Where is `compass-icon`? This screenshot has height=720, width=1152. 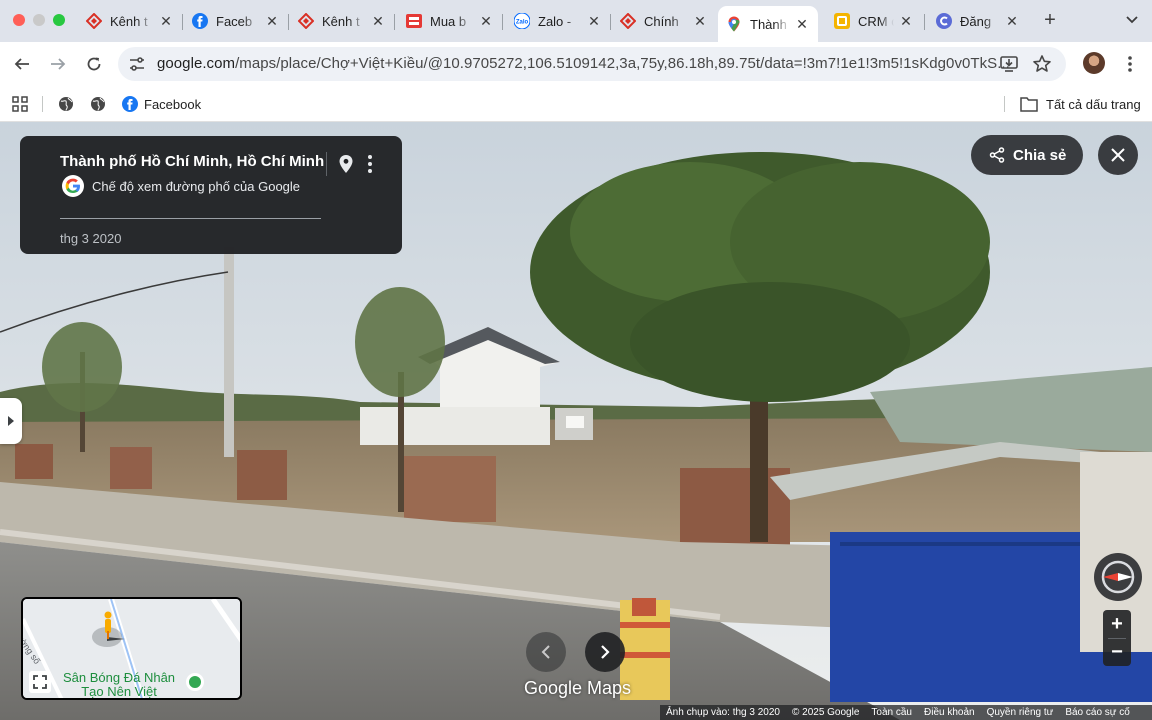
compass-icon is located at coordinates (1118, 577).